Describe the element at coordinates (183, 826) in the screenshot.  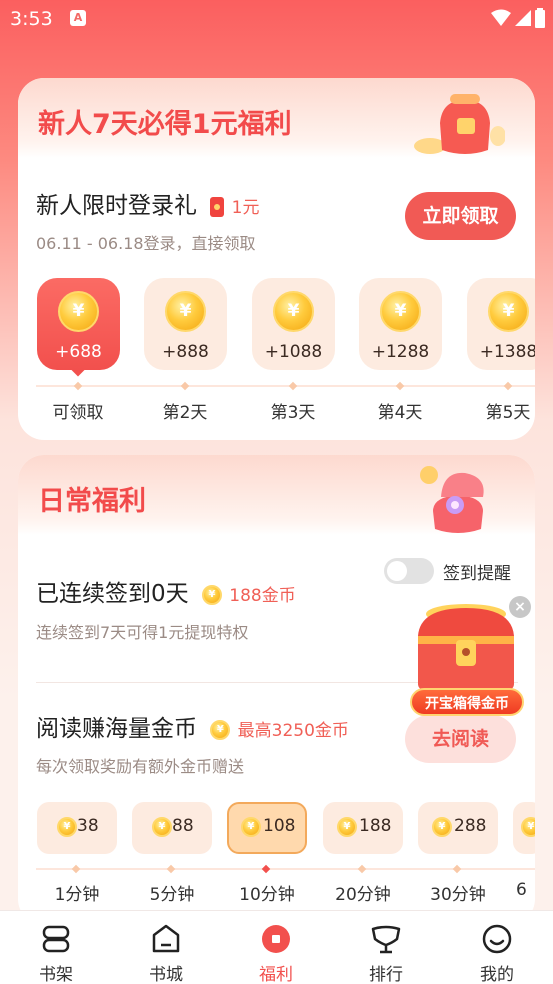
I see `minute-value: 88` at that location.